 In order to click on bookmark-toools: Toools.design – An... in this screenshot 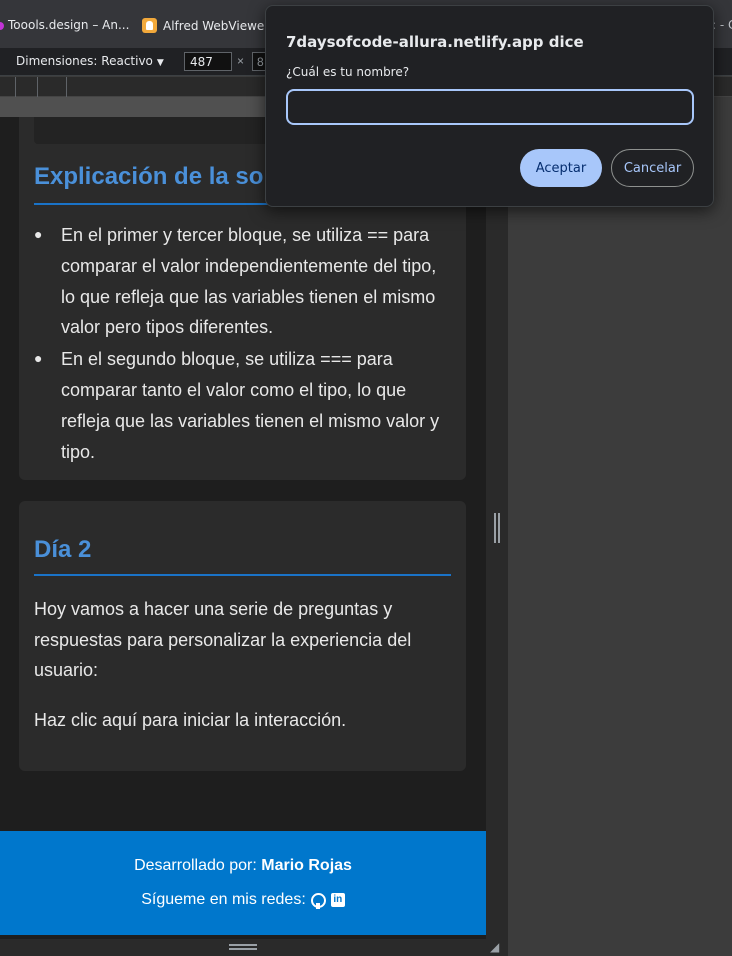, I will do `click(64, 25)`.